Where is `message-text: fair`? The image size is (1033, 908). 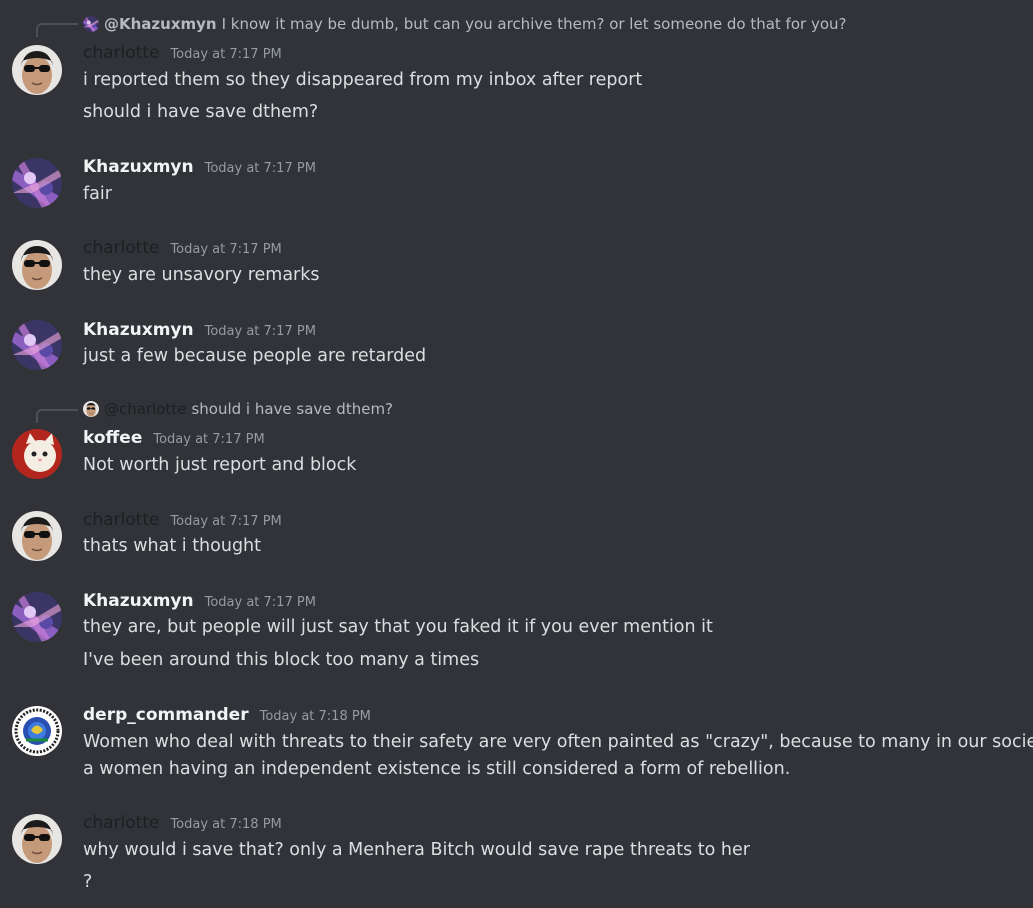 message-text: fair is located at coordinates (97, 194).